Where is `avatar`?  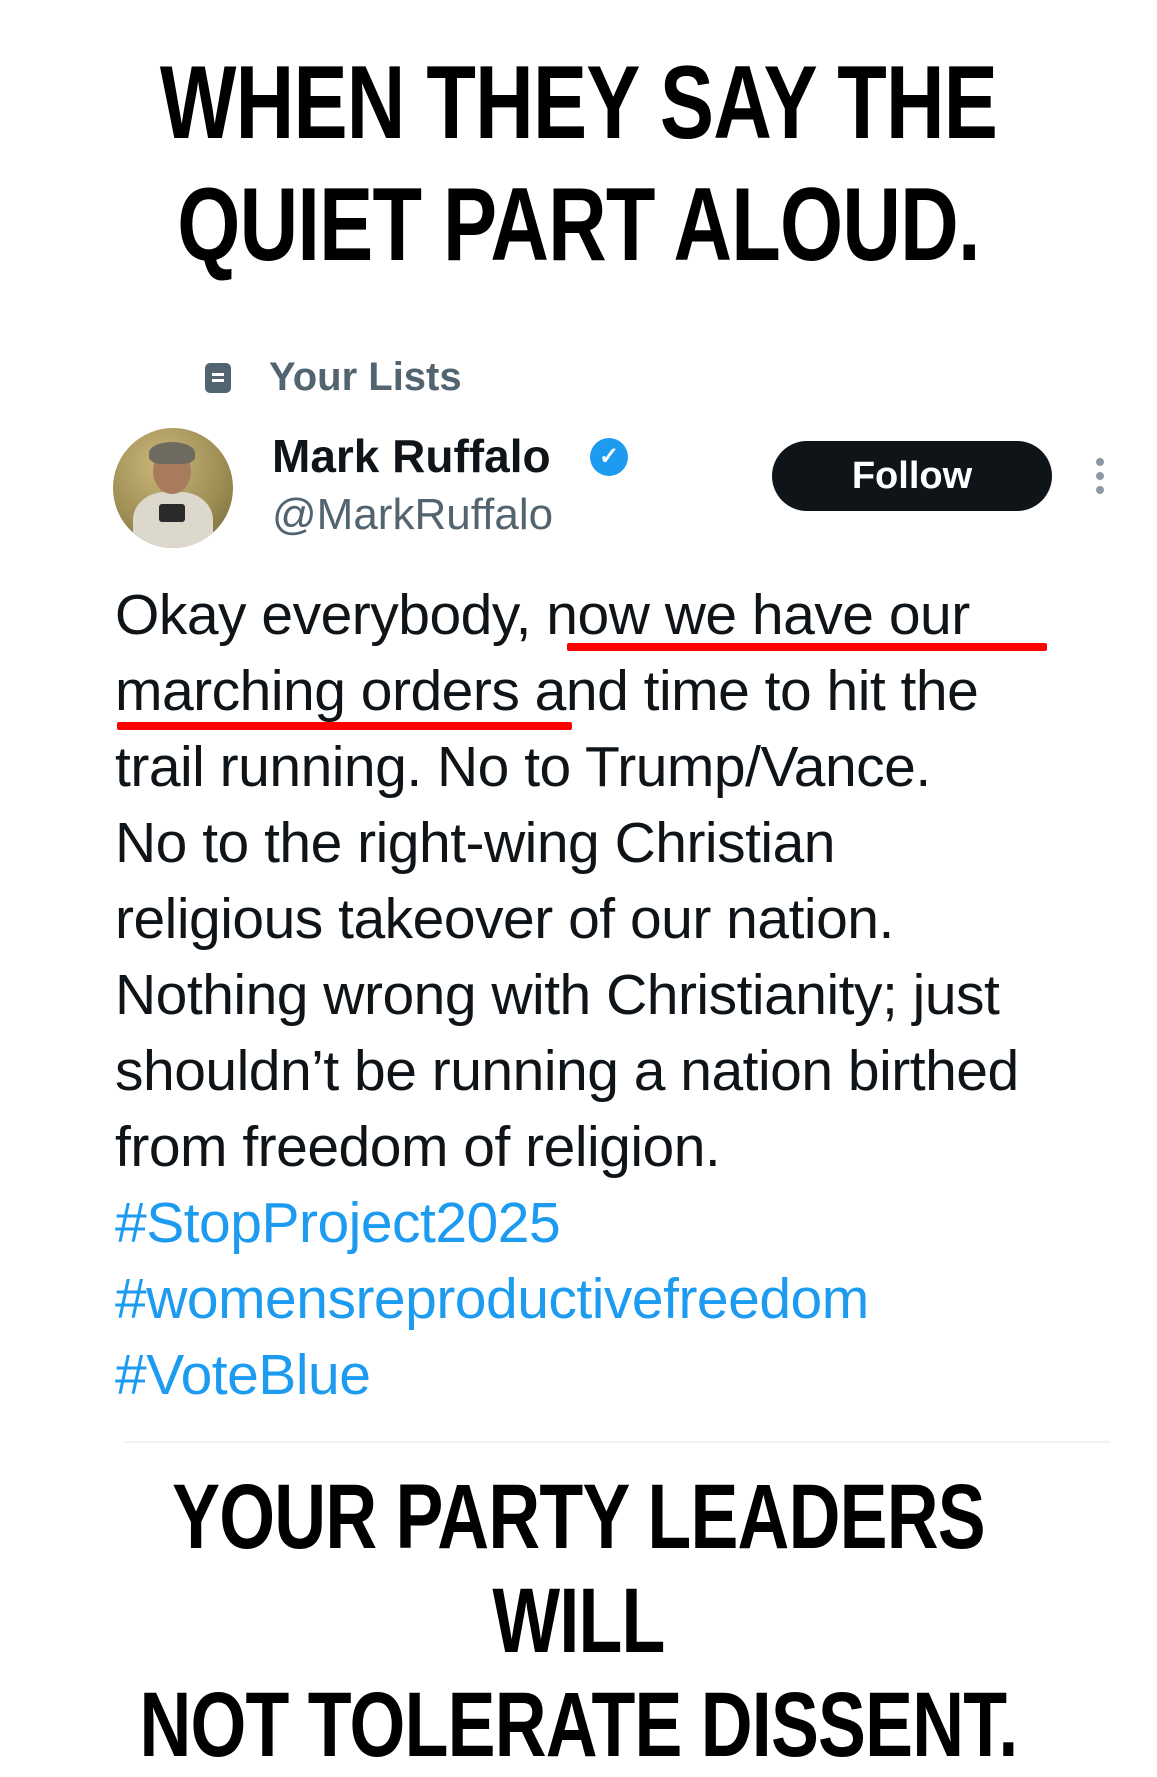
avatar is located at coordinates (173, 488).